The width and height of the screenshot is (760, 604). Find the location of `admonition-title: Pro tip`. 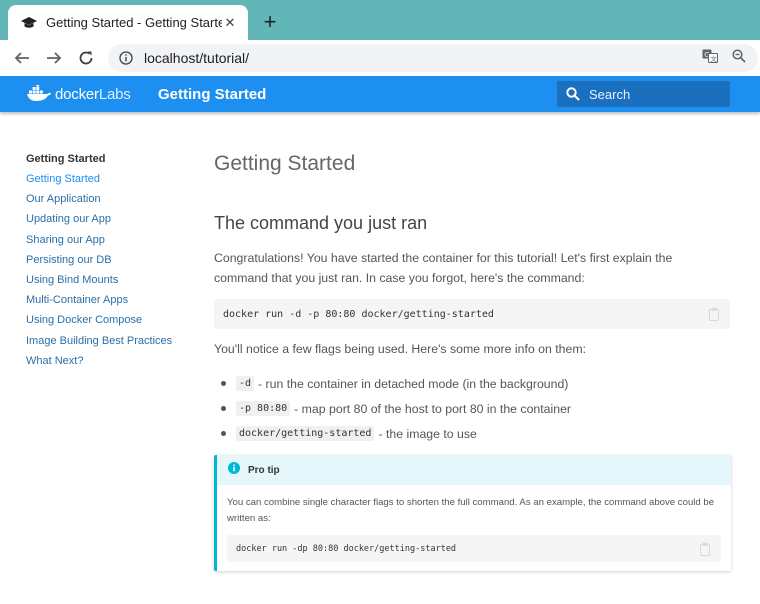

admonition-title: Pro tip is located at coordinates (264, 470).